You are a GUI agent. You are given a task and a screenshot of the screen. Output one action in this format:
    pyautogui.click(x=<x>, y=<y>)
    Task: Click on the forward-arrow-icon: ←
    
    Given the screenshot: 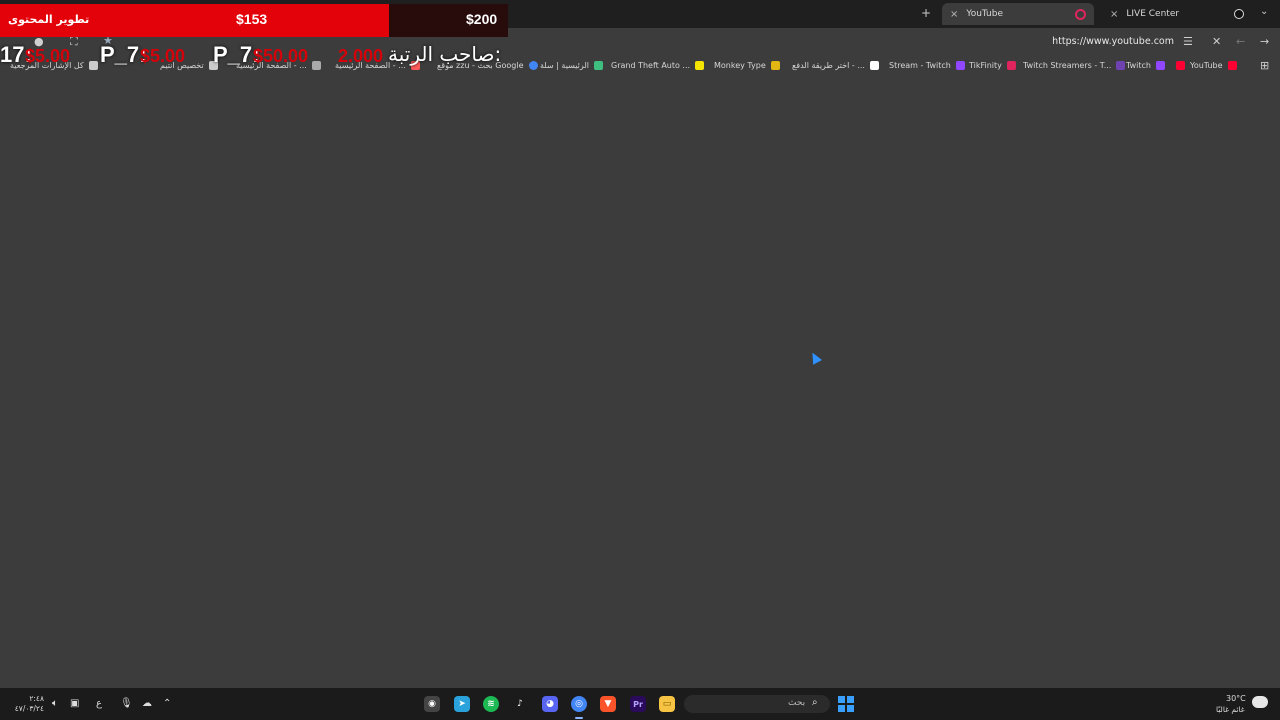 What is the action you would take?
    pyautogui.click(x=1240, y=41)
    